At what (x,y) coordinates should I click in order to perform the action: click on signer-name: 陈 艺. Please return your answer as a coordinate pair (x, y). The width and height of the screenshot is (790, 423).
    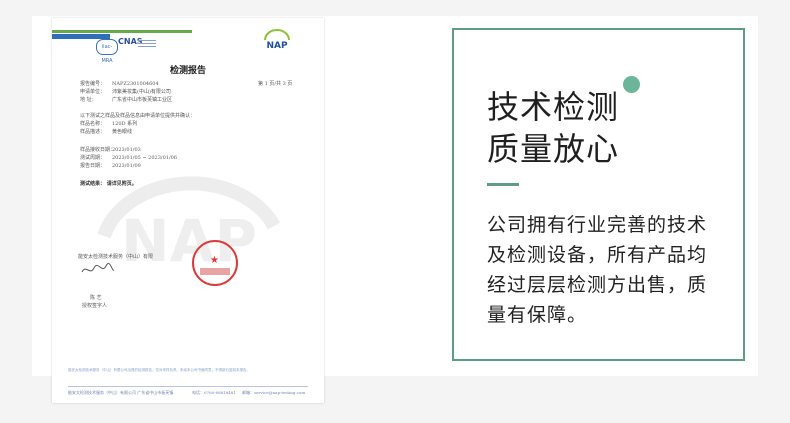
    Looking at the image, I should click on (96, 298).